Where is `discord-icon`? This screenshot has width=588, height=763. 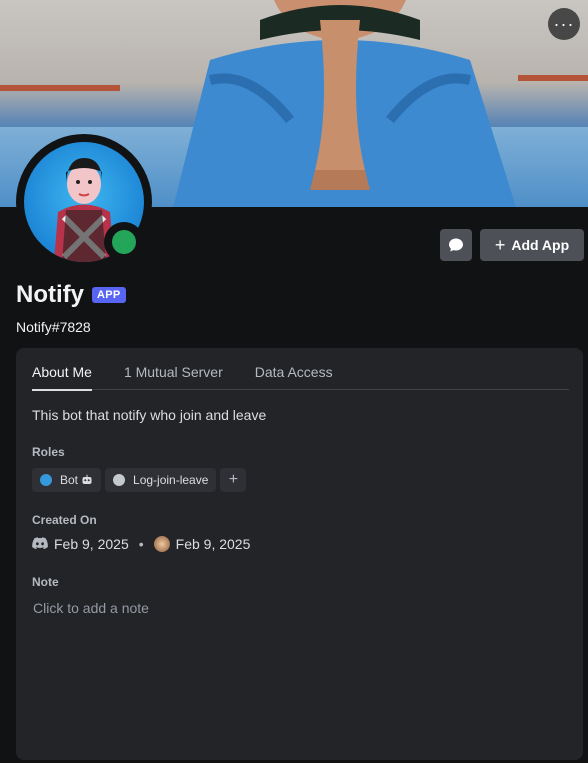 discord-icon is located at coordinates (40, 543).